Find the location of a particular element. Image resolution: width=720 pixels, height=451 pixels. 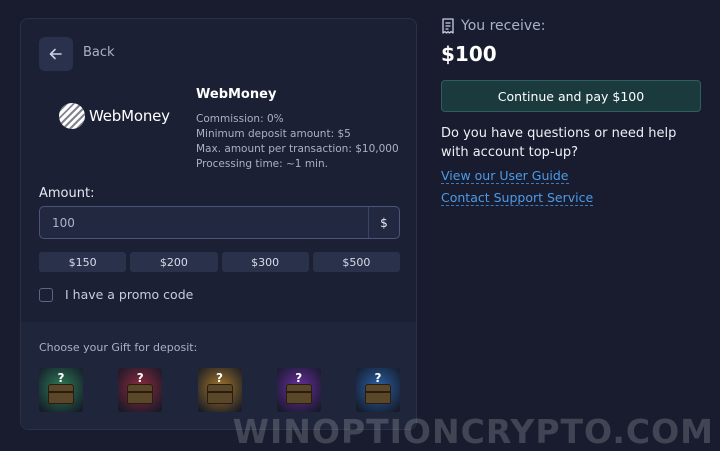

amount-field: $ is located at coordinates (219, 222).